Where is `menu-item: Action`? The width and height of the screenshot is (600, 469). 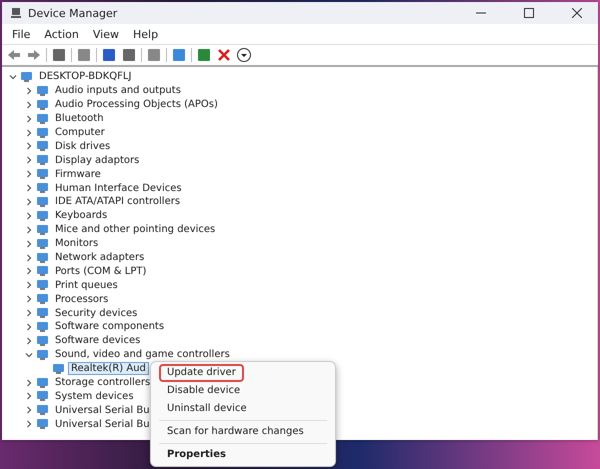 menu-item: Action is located at coordinates (61, 34).